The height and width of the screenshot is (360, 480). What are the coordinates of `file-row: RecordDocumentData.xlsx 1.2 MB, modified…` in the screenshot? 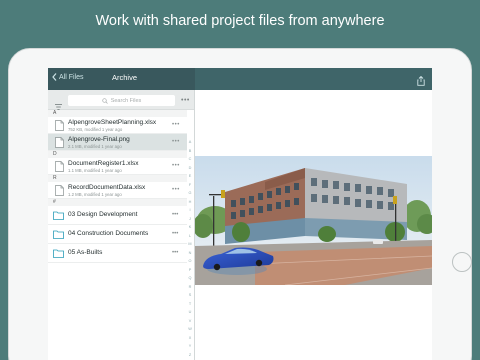 It's located at (117, 190).